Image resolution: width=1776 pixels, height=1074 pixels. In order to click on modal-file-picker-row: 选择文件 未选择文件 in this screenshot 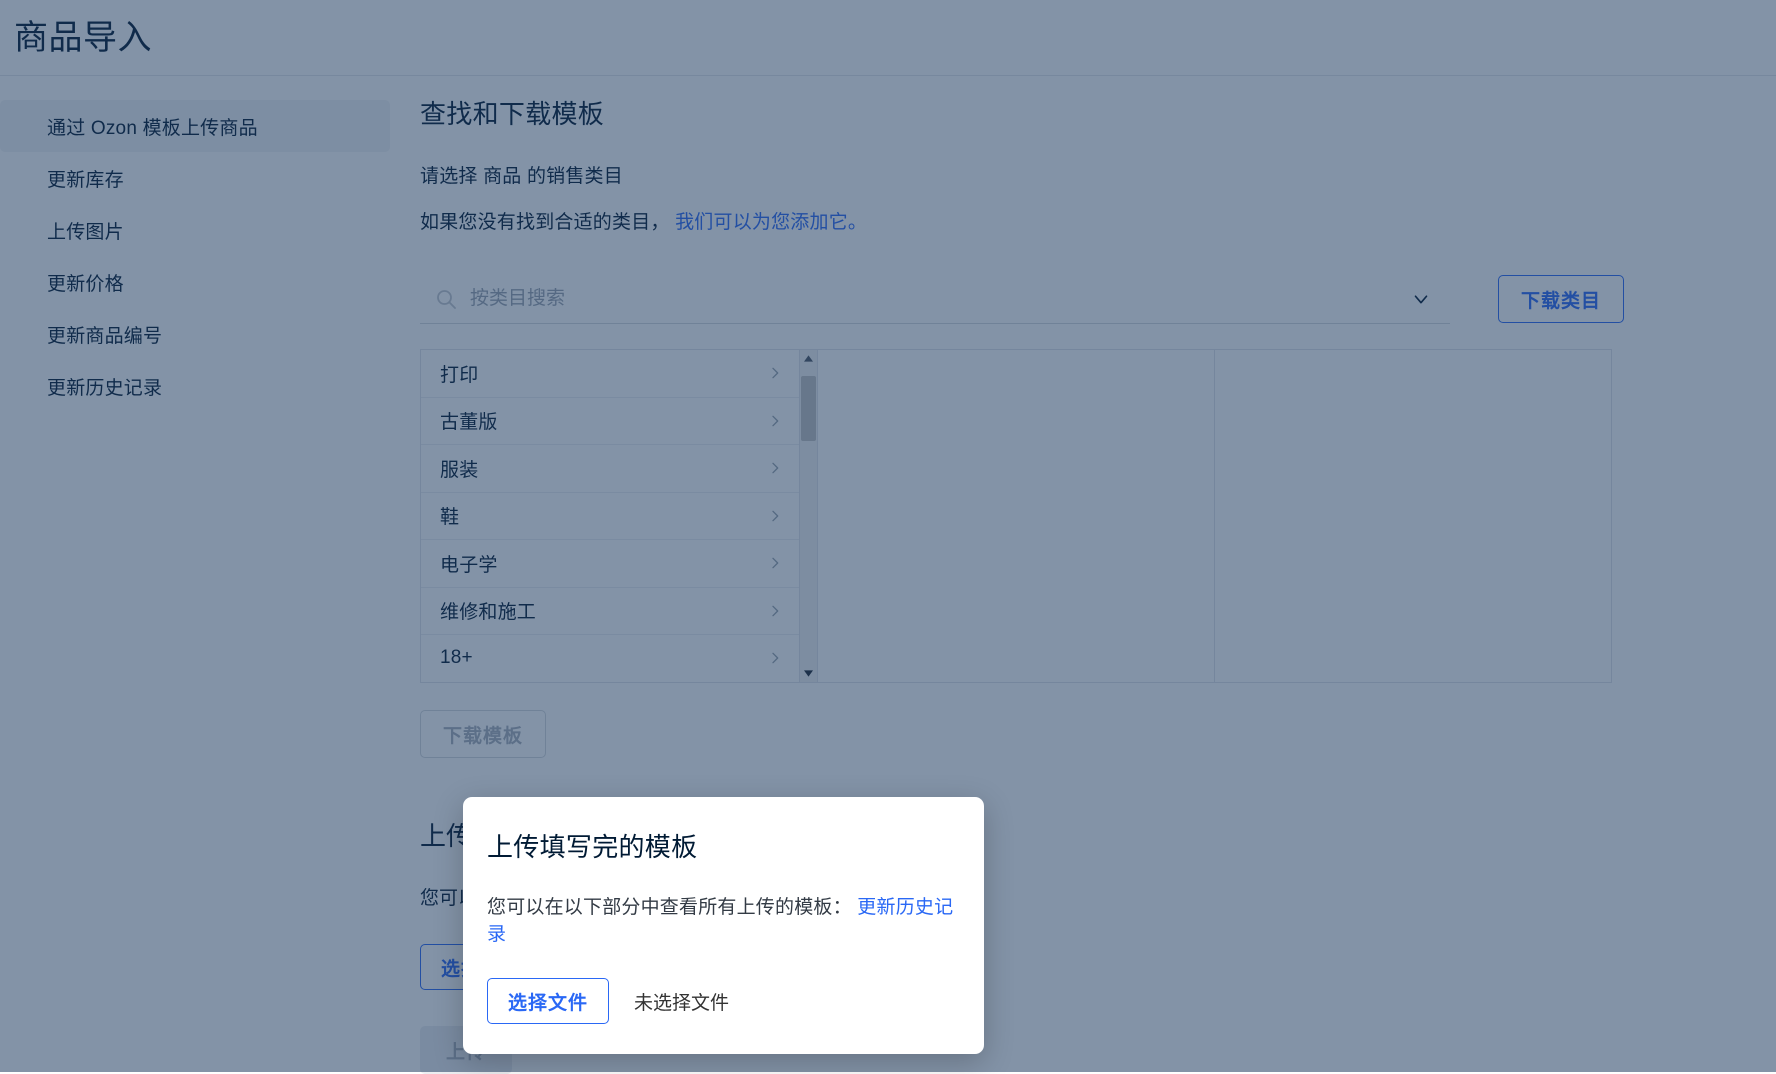, I will do `click(723, 1001)`.